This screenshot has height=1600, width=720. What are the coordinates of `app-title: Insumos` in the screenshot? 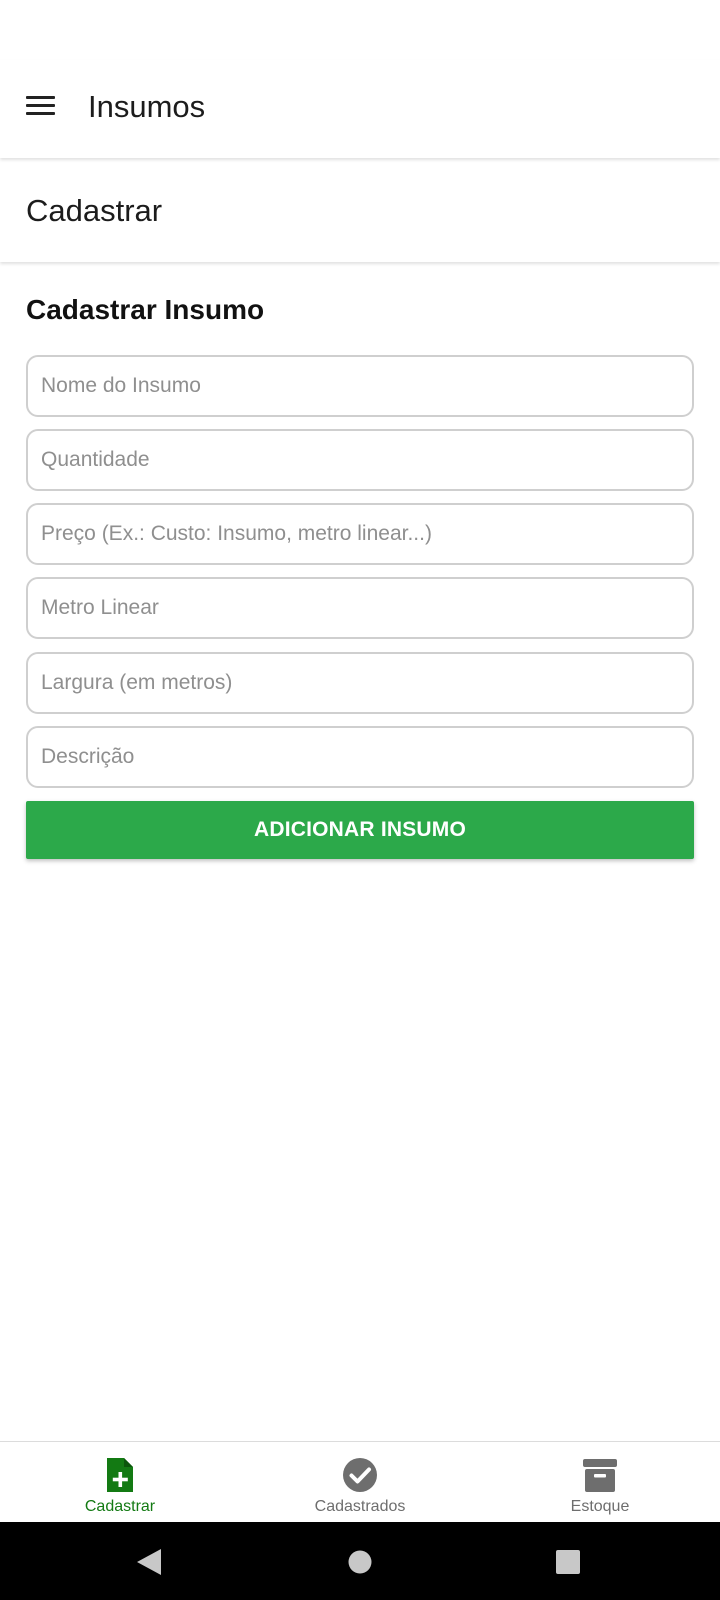 It's located at (147, 106).